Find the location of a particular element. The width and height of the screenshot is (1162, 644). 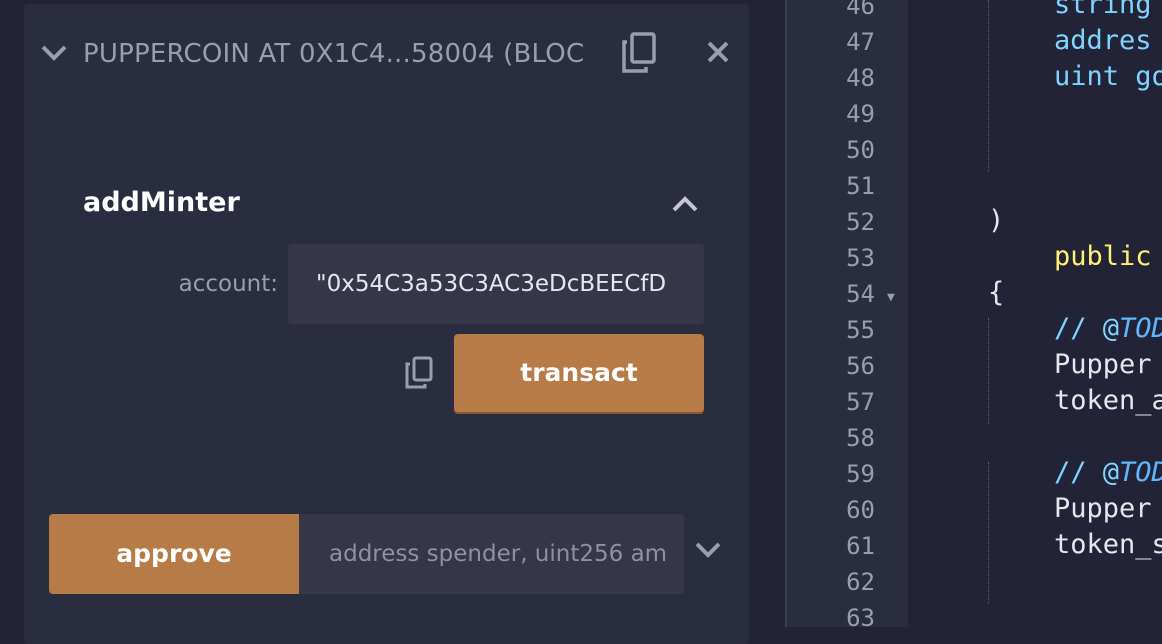

line-number: 55 is located at coordinates (860, 330).